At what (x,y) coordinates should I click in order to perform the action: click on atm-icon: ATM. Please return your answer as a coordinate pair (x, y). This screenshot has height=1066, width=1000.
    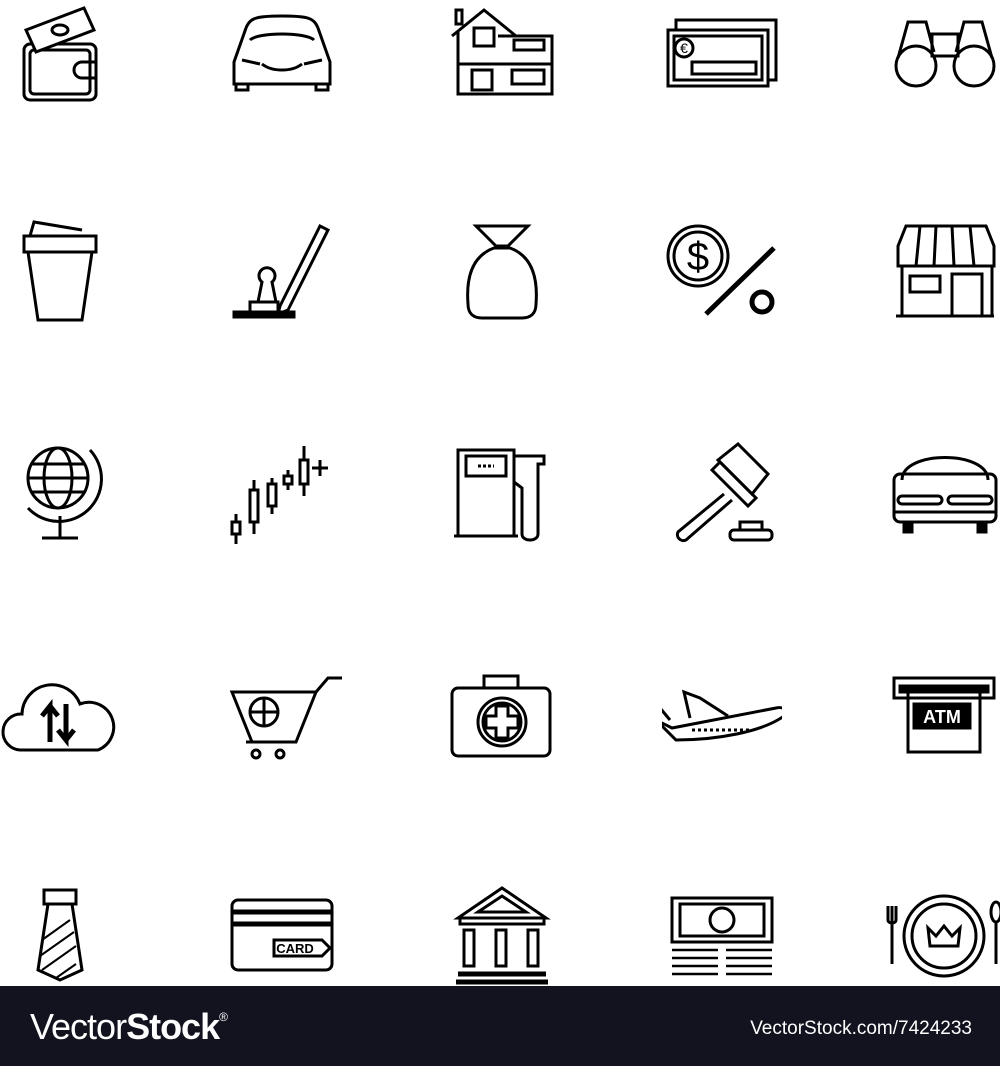
    Looking at the image, I should click on (942, 717).